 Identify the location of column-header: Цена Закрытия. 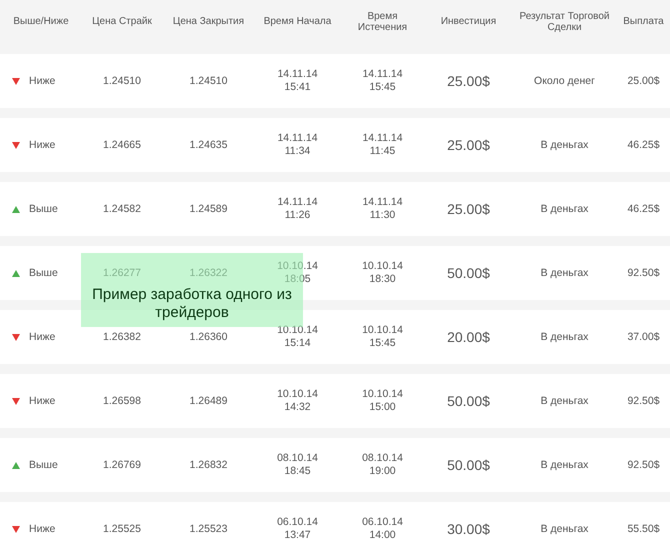
(209, 22).